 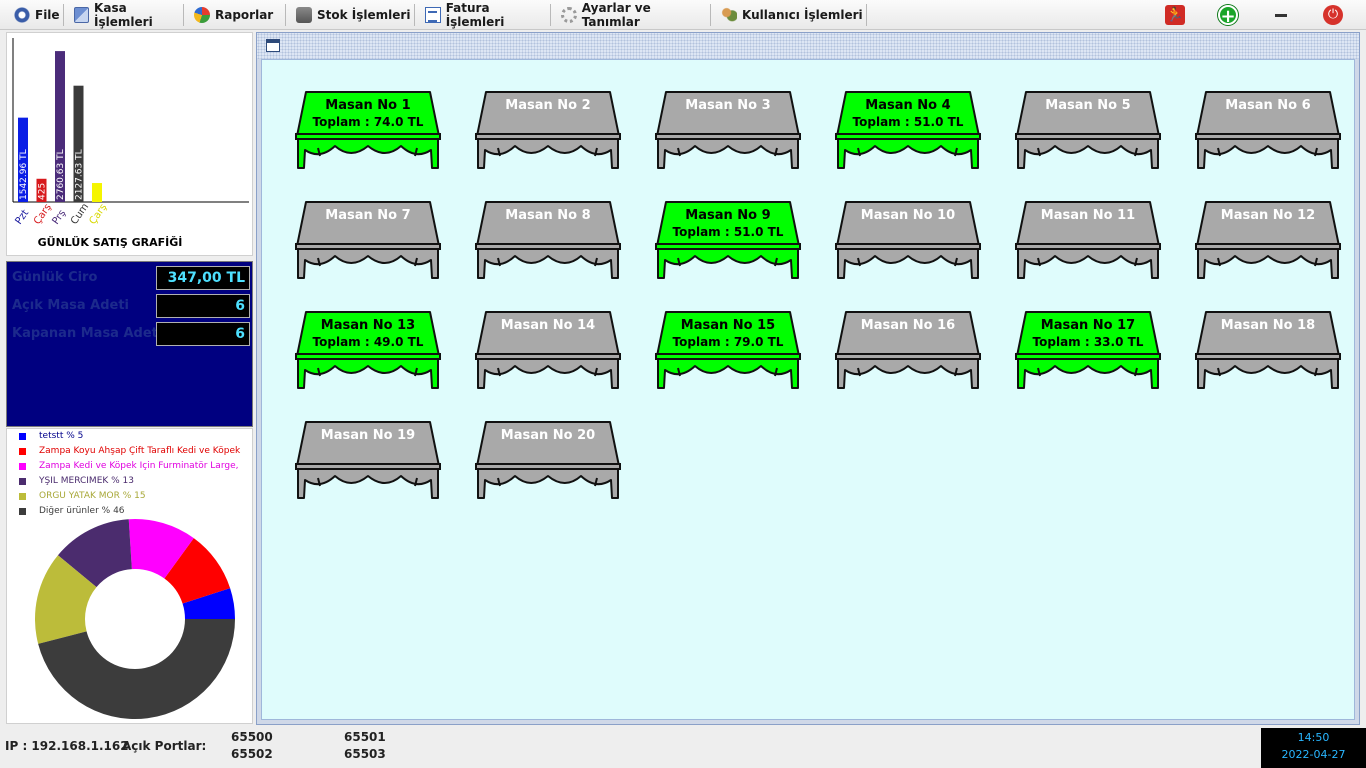 What do you see at coordinates (908, 131) in the screenshot?
I see `table-card: Masan No 4 Toplam : 51.0 TL` at bounding box center [908, 131].